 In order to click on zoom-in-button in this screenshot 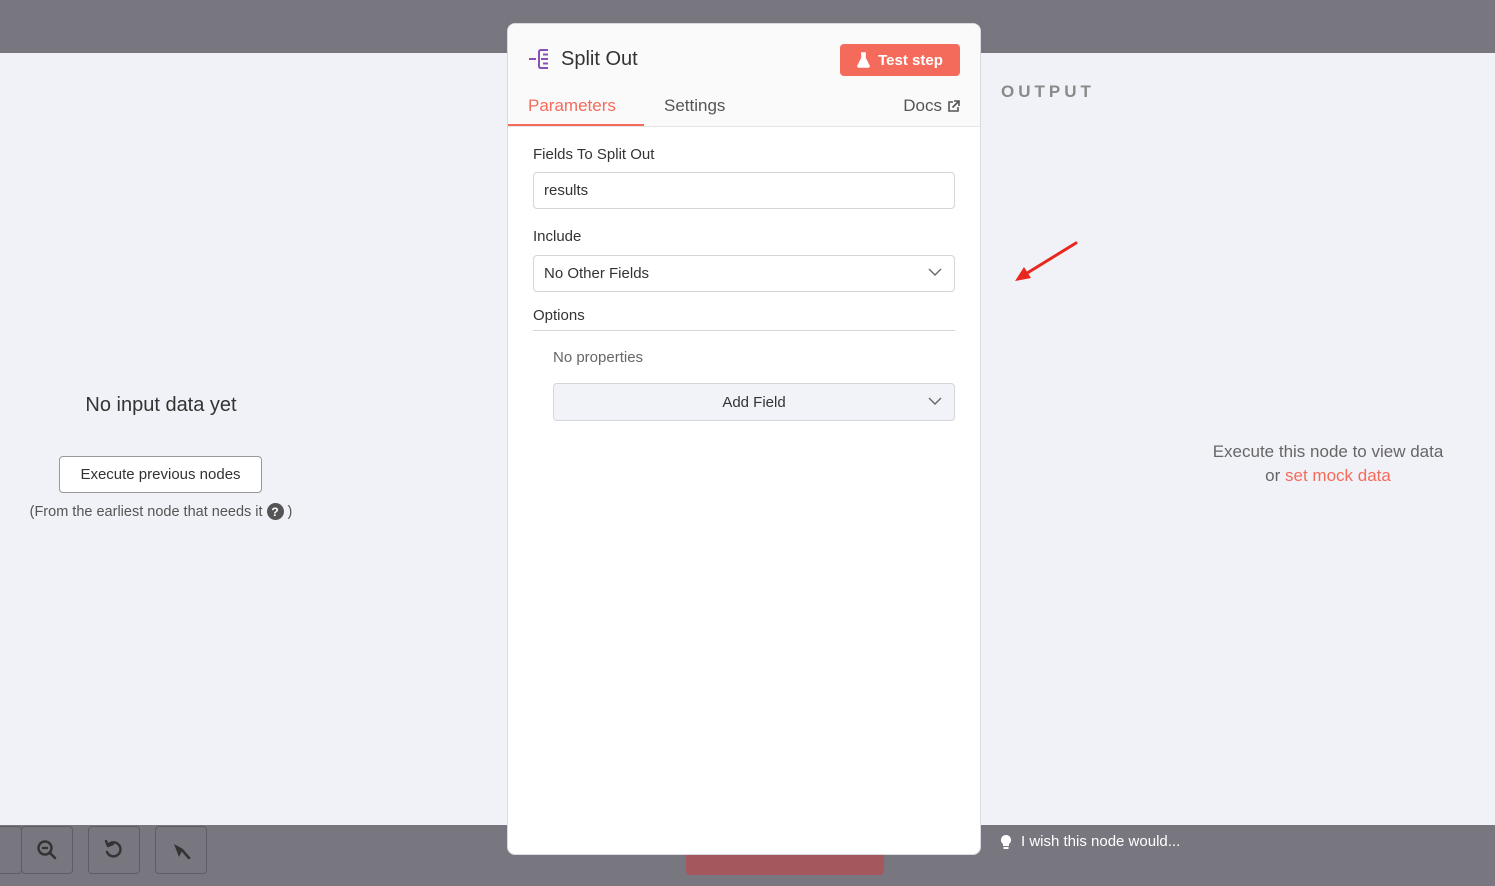, I will do `click(11, 850)`.